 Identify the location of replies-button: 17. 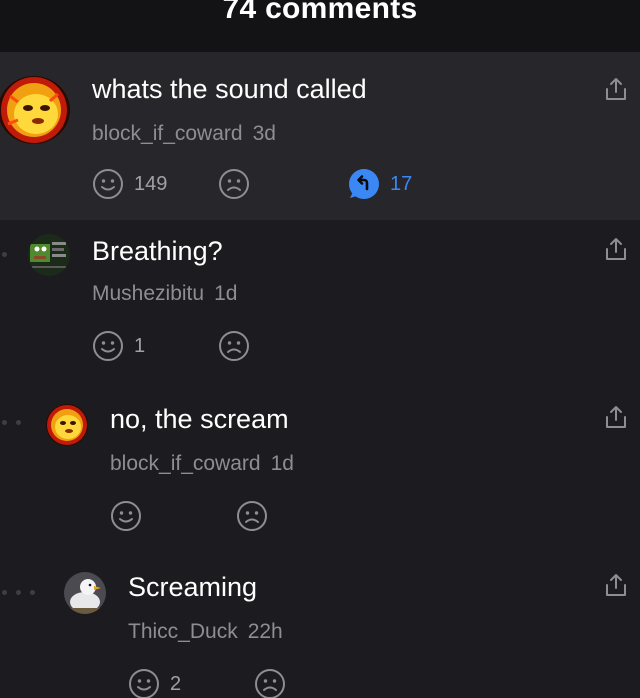
(380, 184).